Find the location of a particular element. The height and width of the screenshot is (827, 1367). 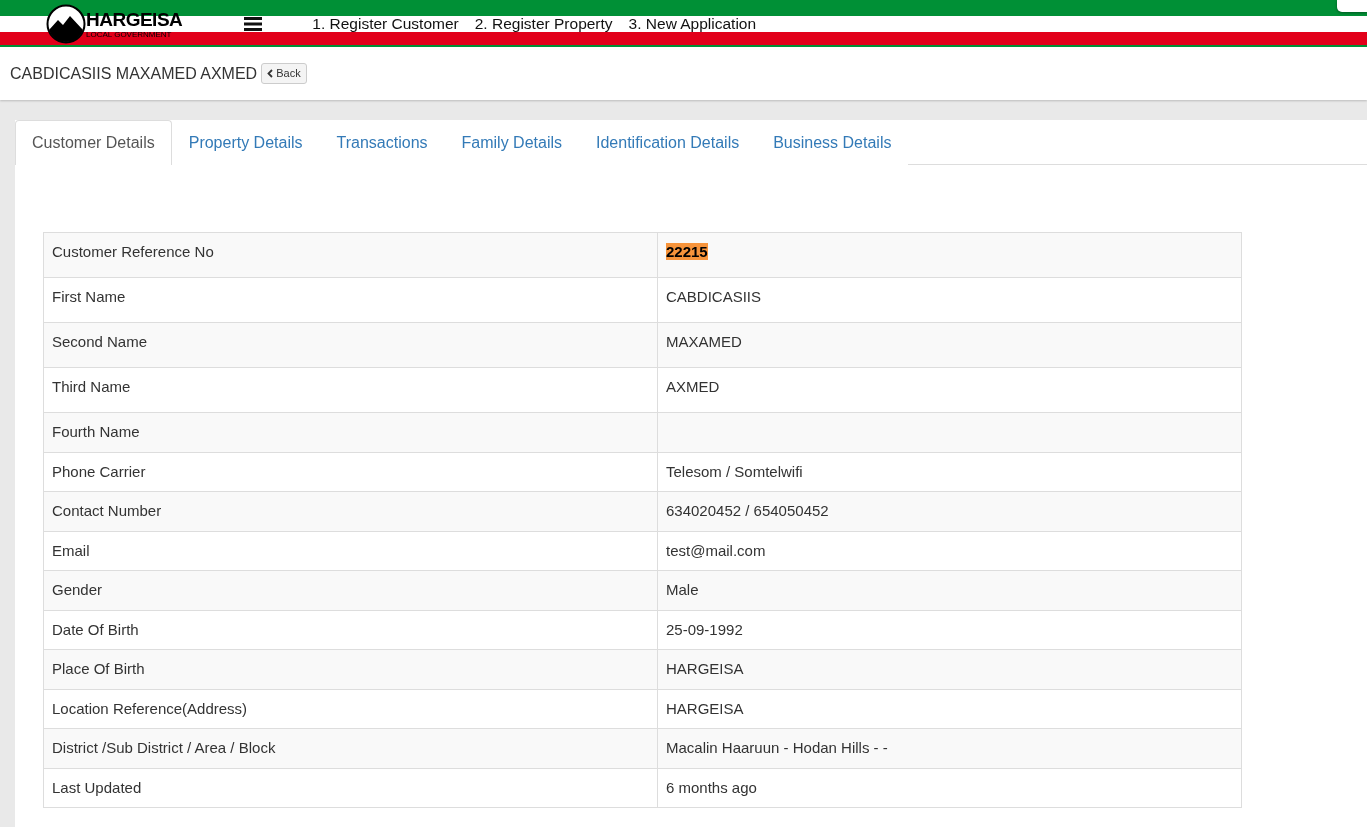

page-title: CABDICASIIS MAXAMED AXMED is located at coordinates (134, 73).